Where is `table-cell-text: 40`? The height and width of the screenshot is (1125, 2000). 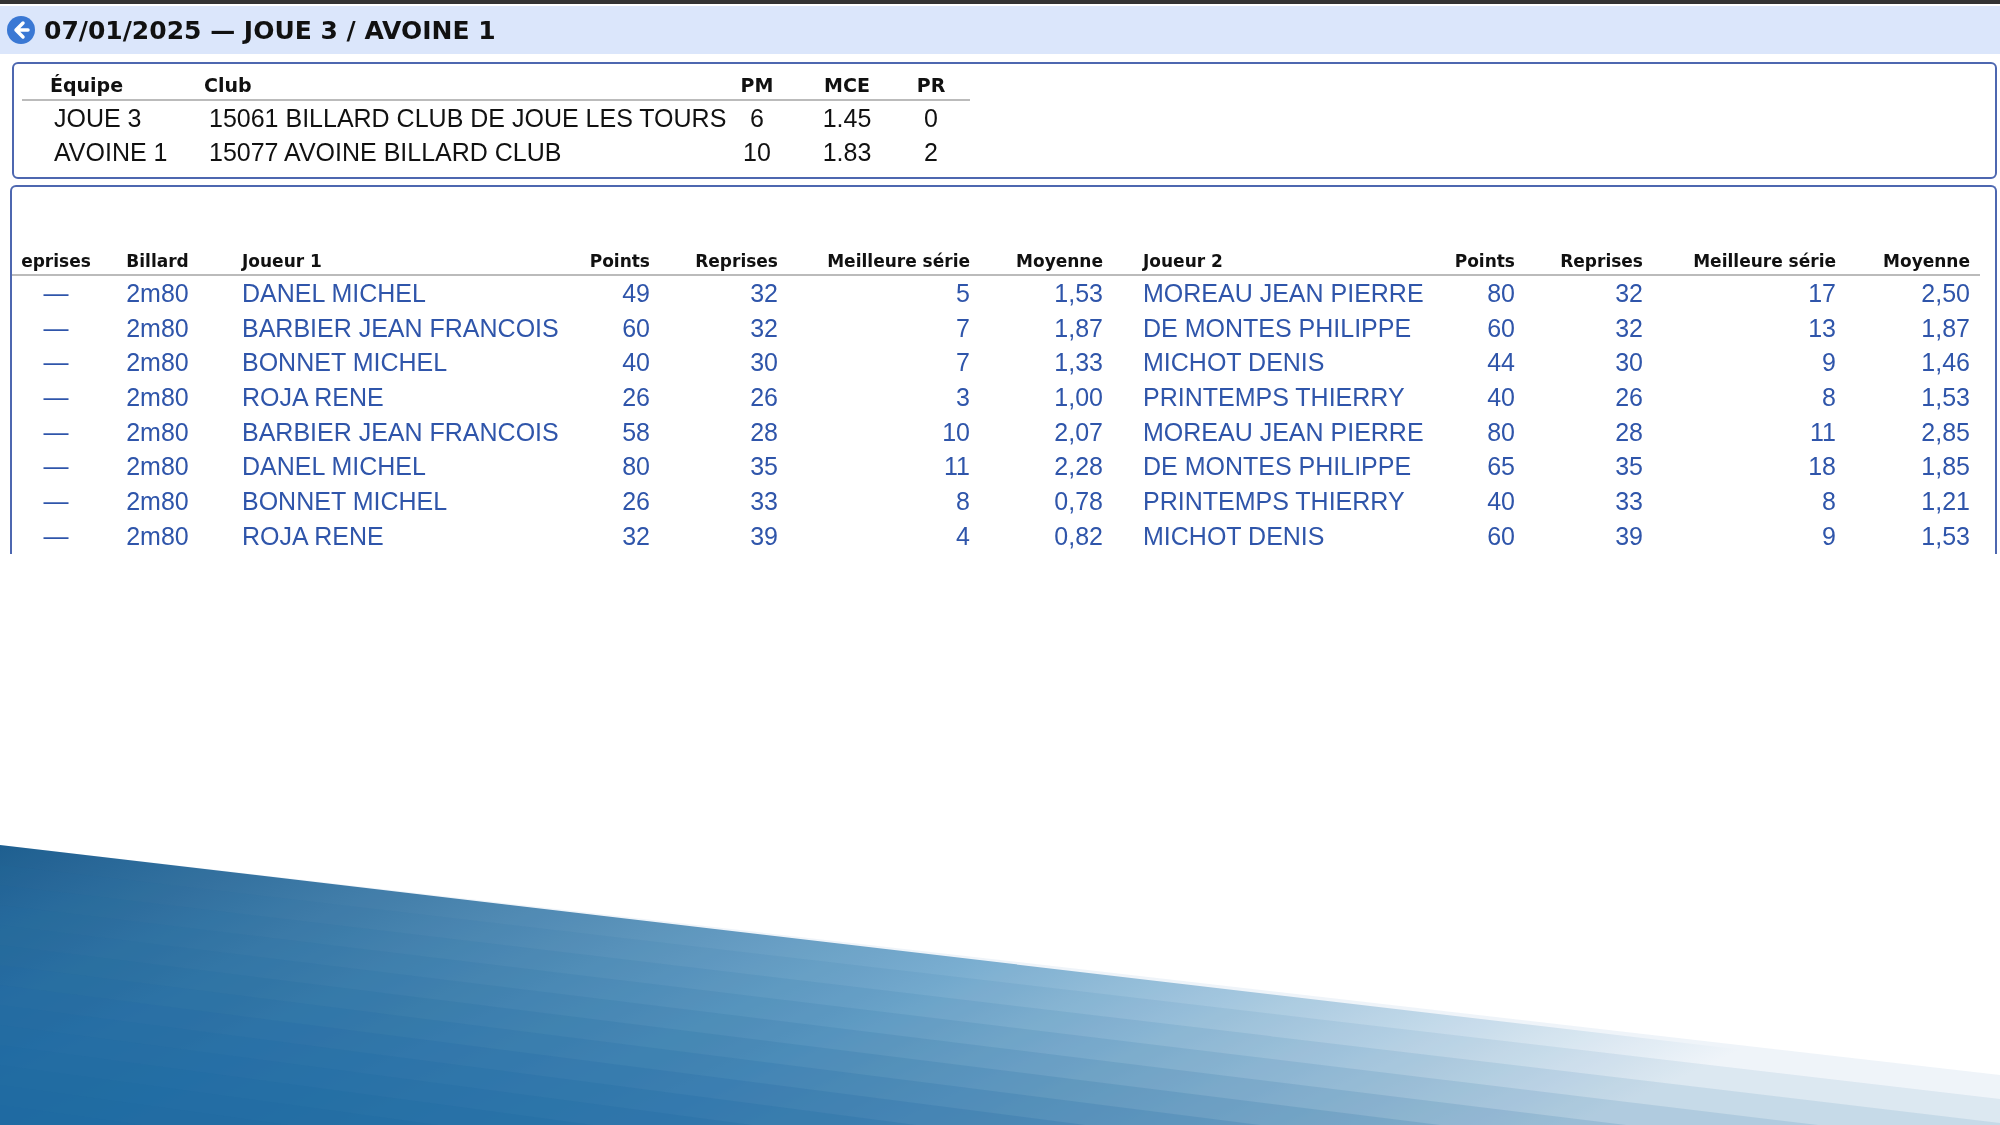 table-cell-text: 40 is located at coordinates (1501, 398).